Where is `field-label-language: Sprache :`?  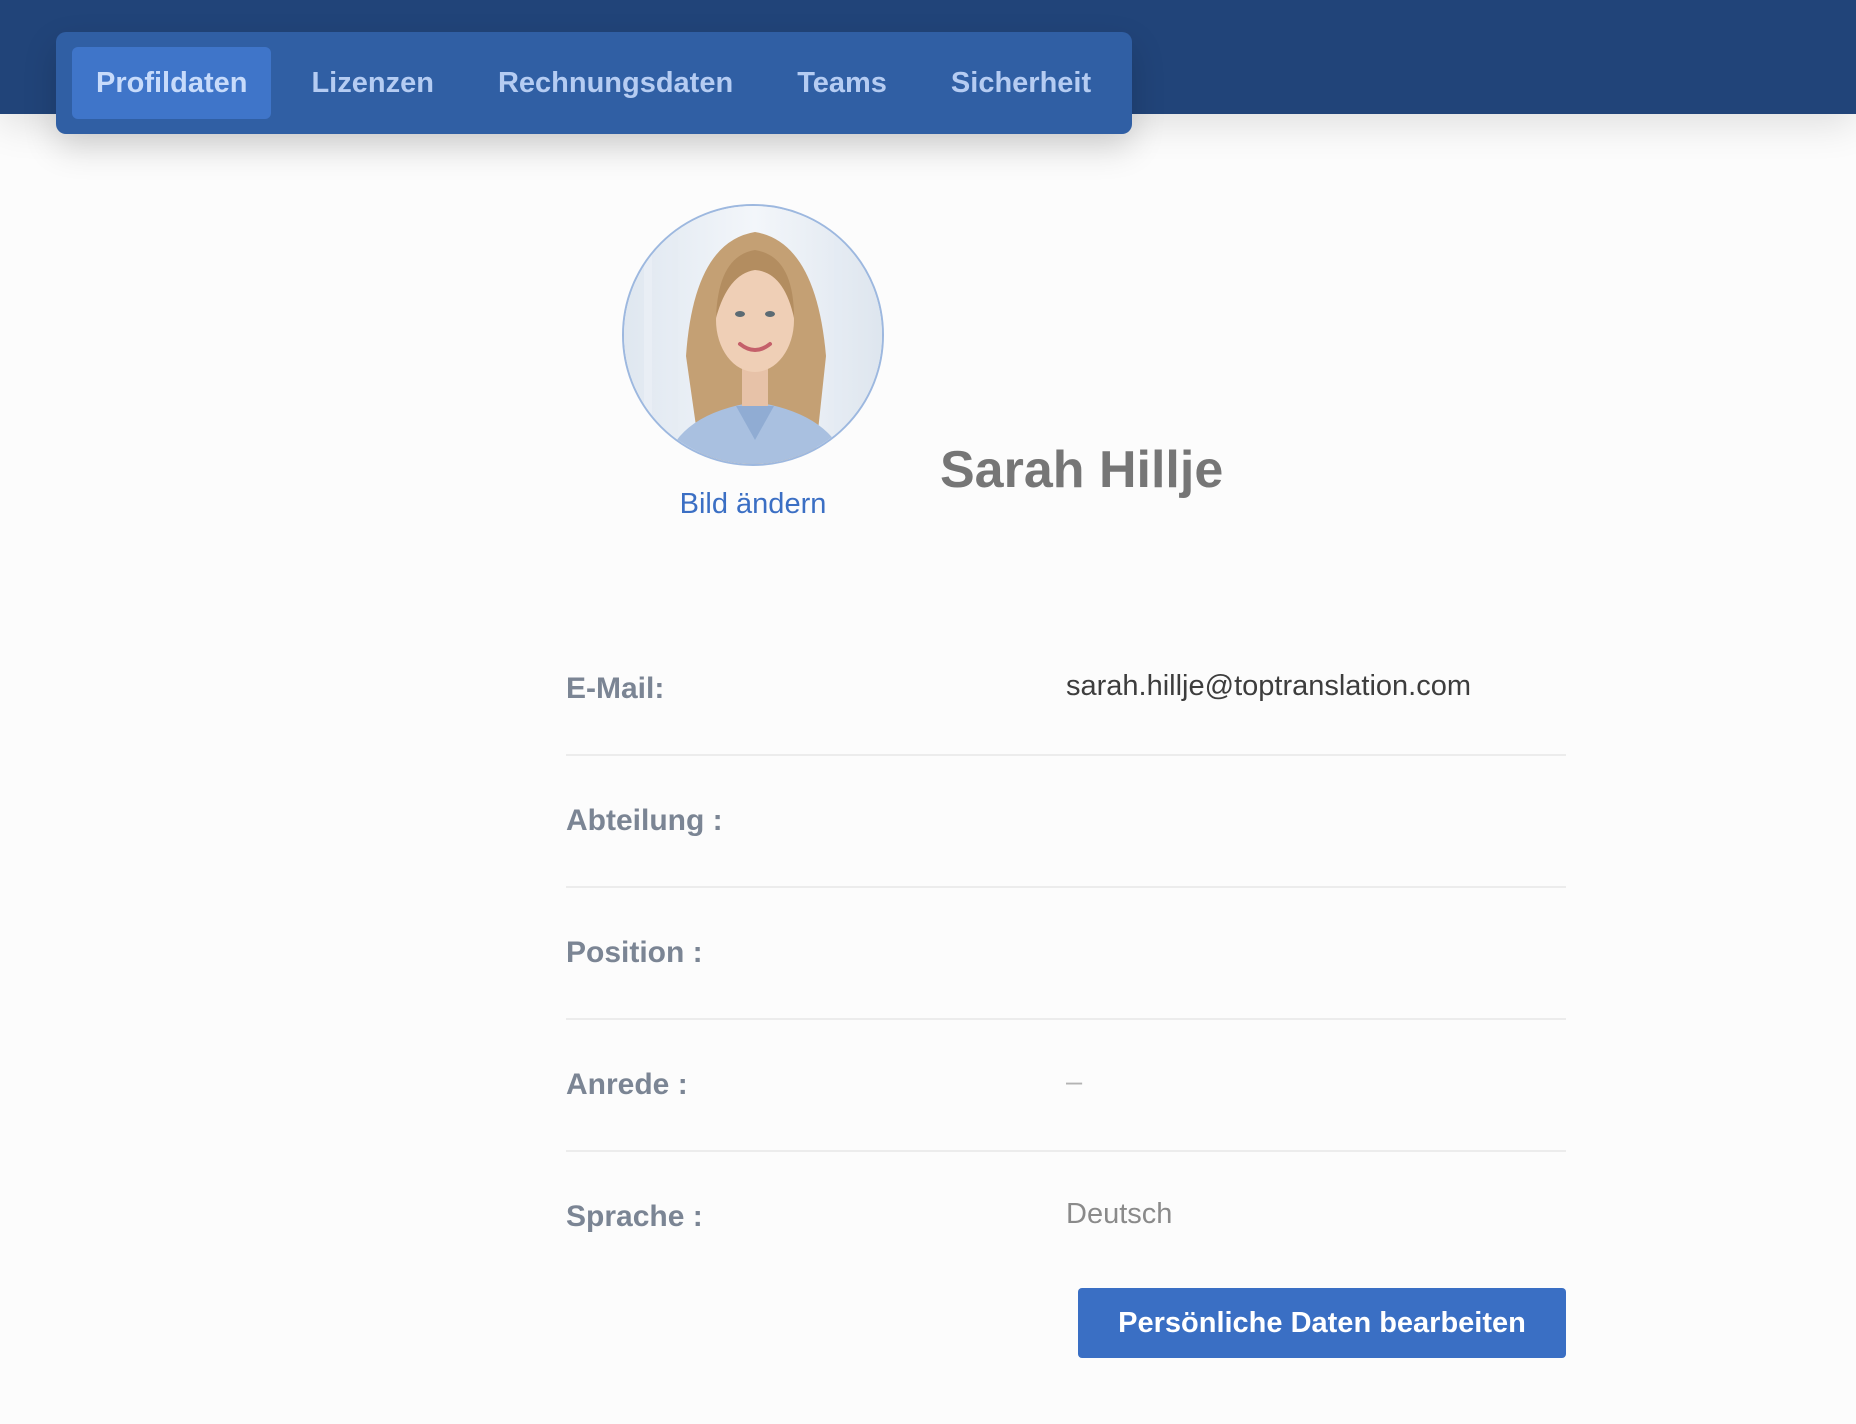 field-label-language: Sprache : is located at coordinates (634, 1216).